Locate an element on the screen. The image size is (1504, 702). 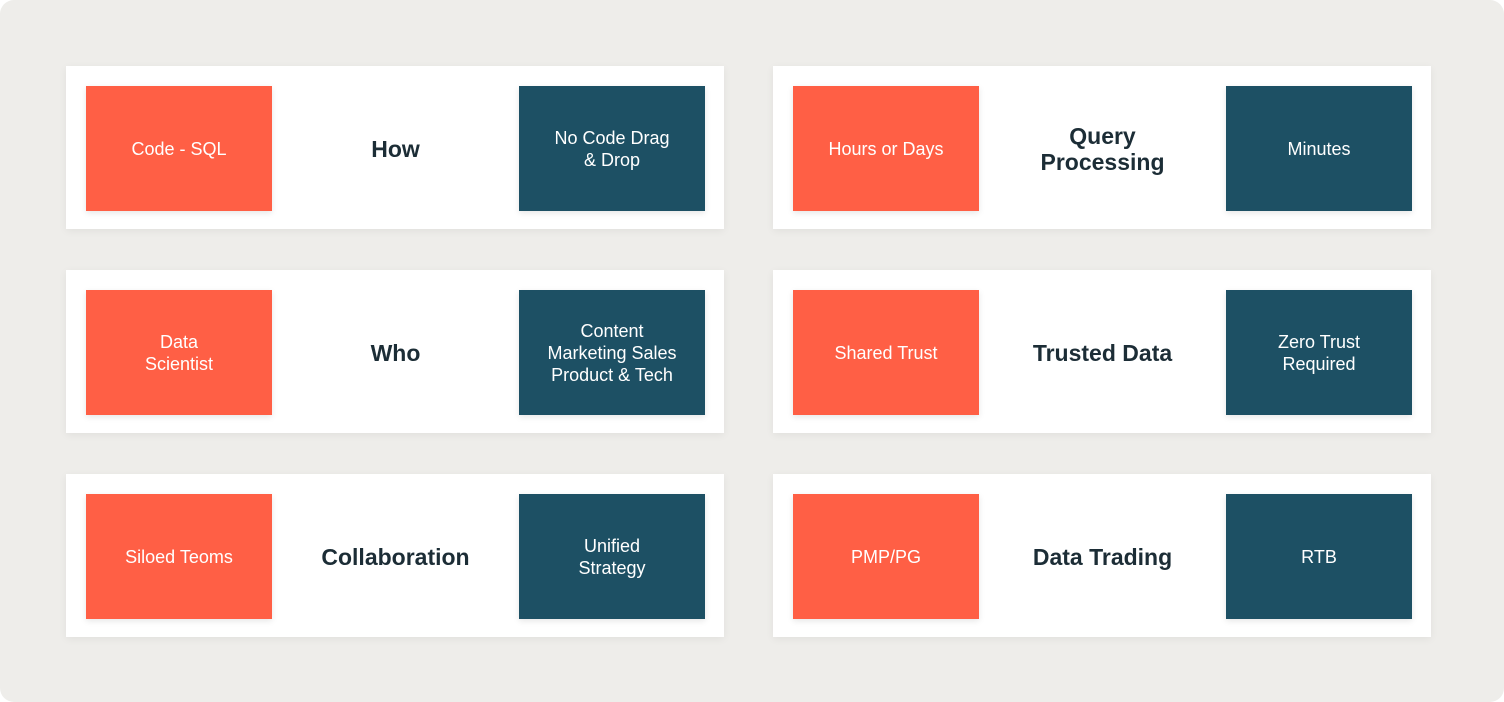
category-label: Who is located at coordinates (395, 352).